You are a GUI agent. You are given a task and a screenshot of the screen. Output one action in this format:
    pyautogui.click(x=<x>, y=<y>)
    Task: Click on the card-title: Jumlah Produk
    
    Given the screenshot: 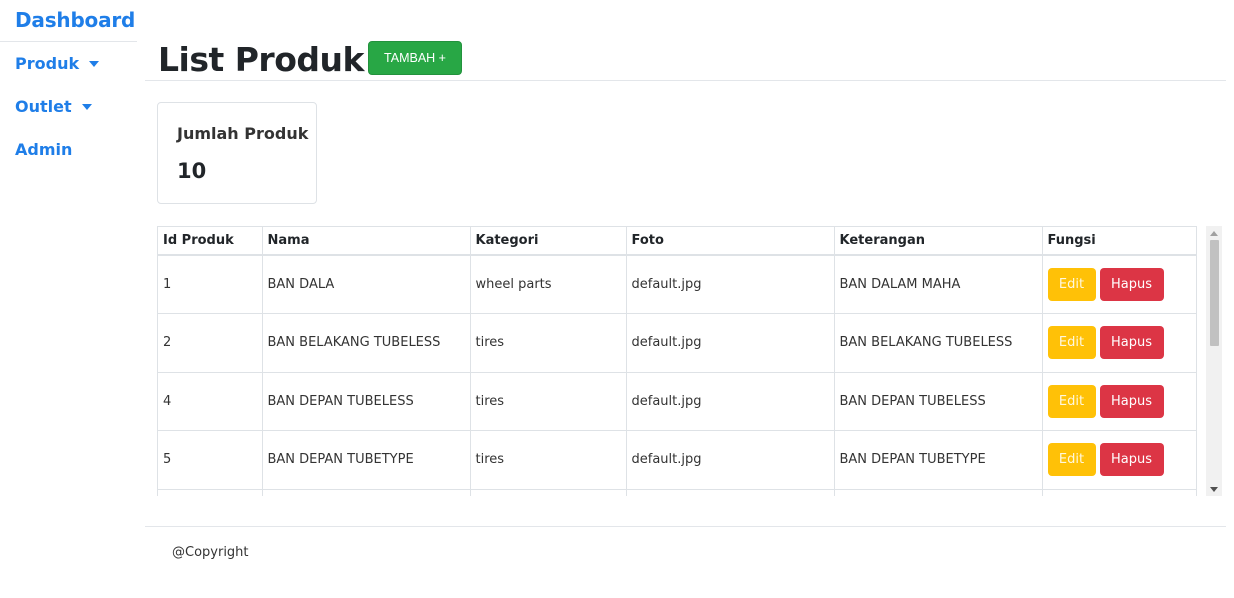 What is the action you would take?
    pyautogui.click(x=243, y=133)
    